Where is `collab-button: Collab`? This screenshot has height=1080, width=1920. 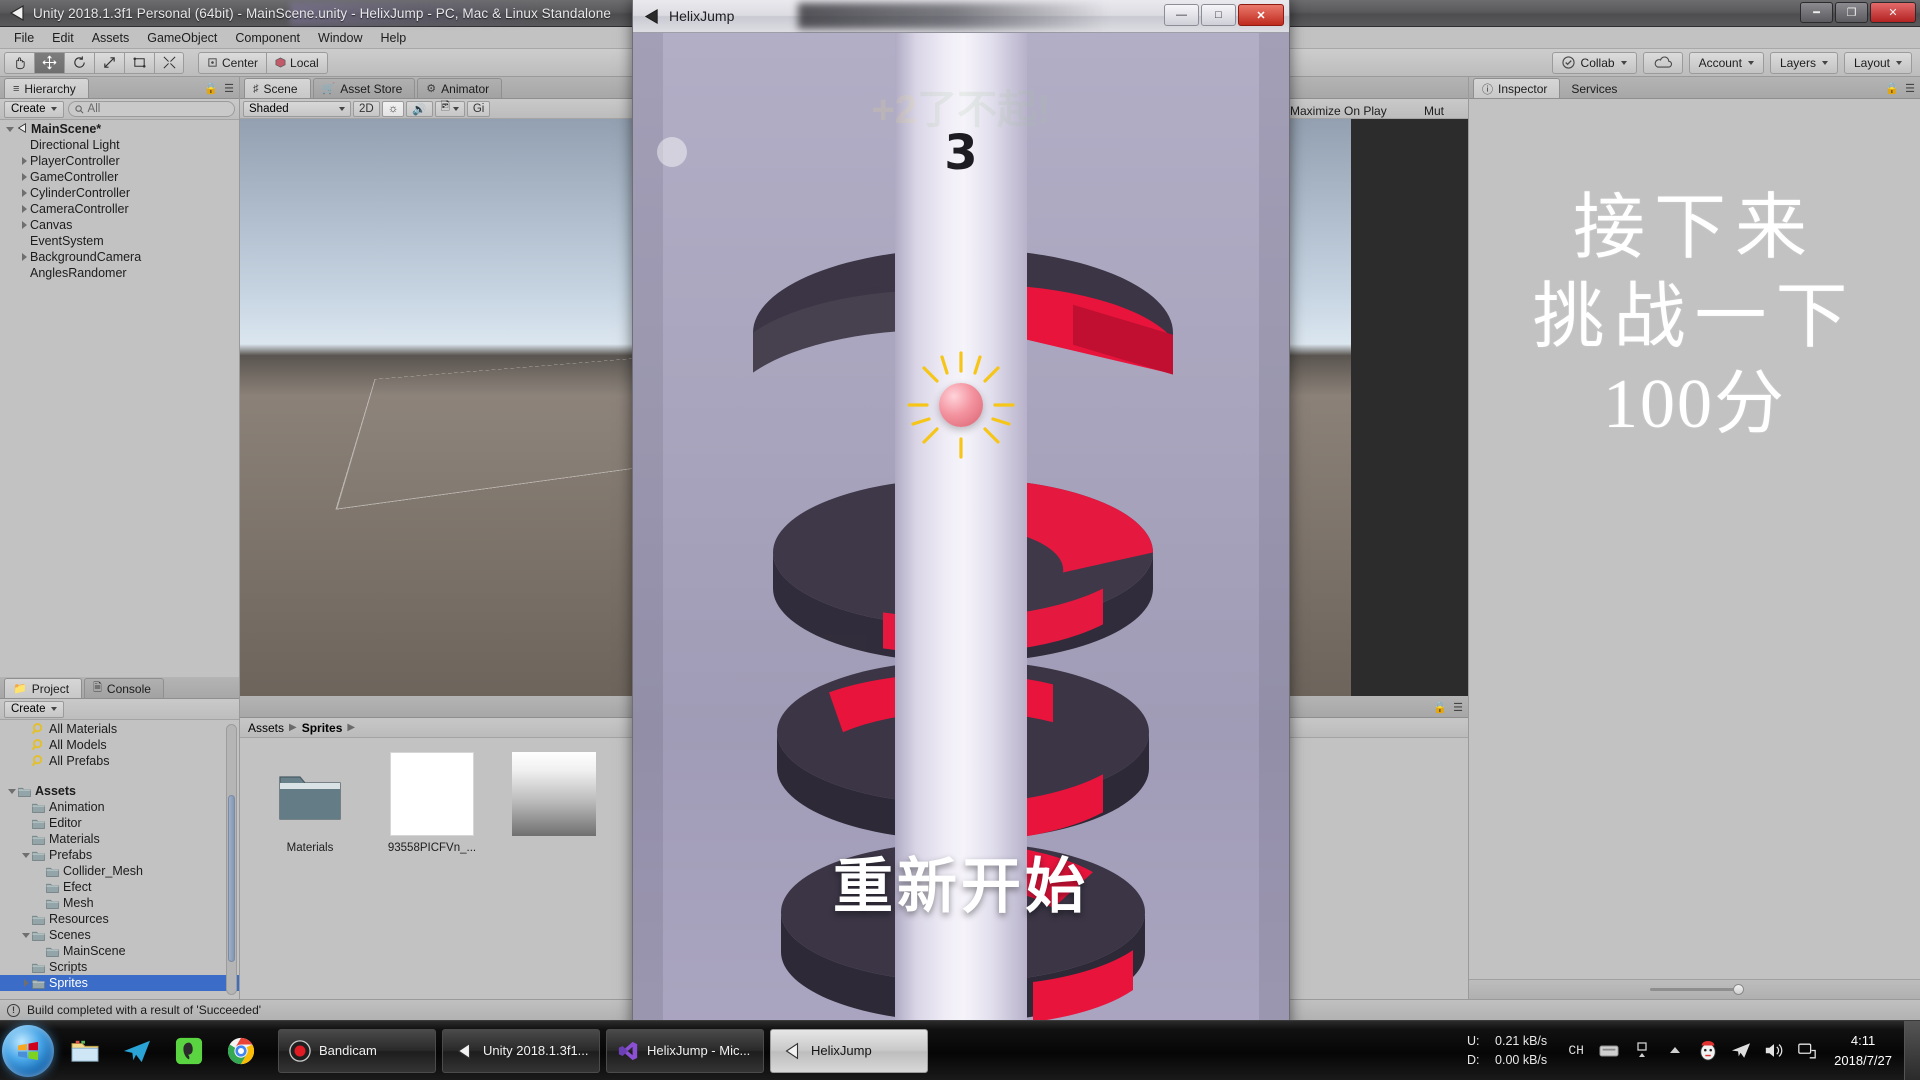 collab-button: Collab is located at coordinates (1594, 62).